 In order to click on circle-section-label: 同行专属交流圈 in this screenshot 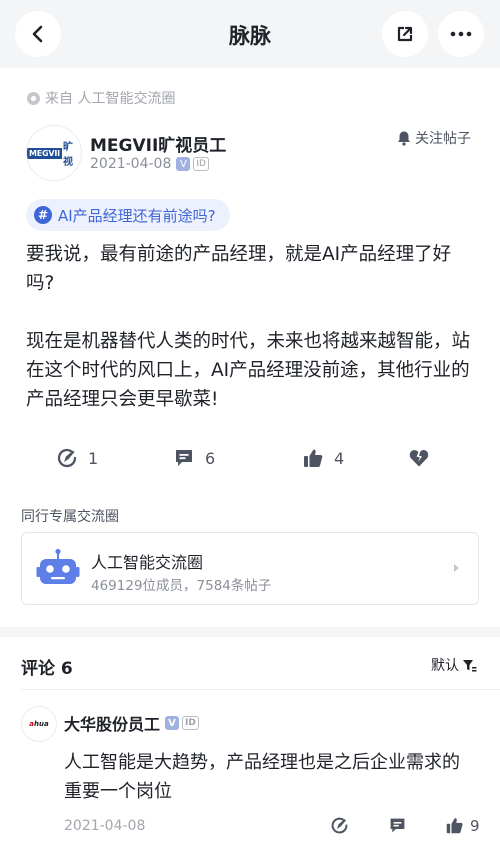, I will do `click(70, 517)`.